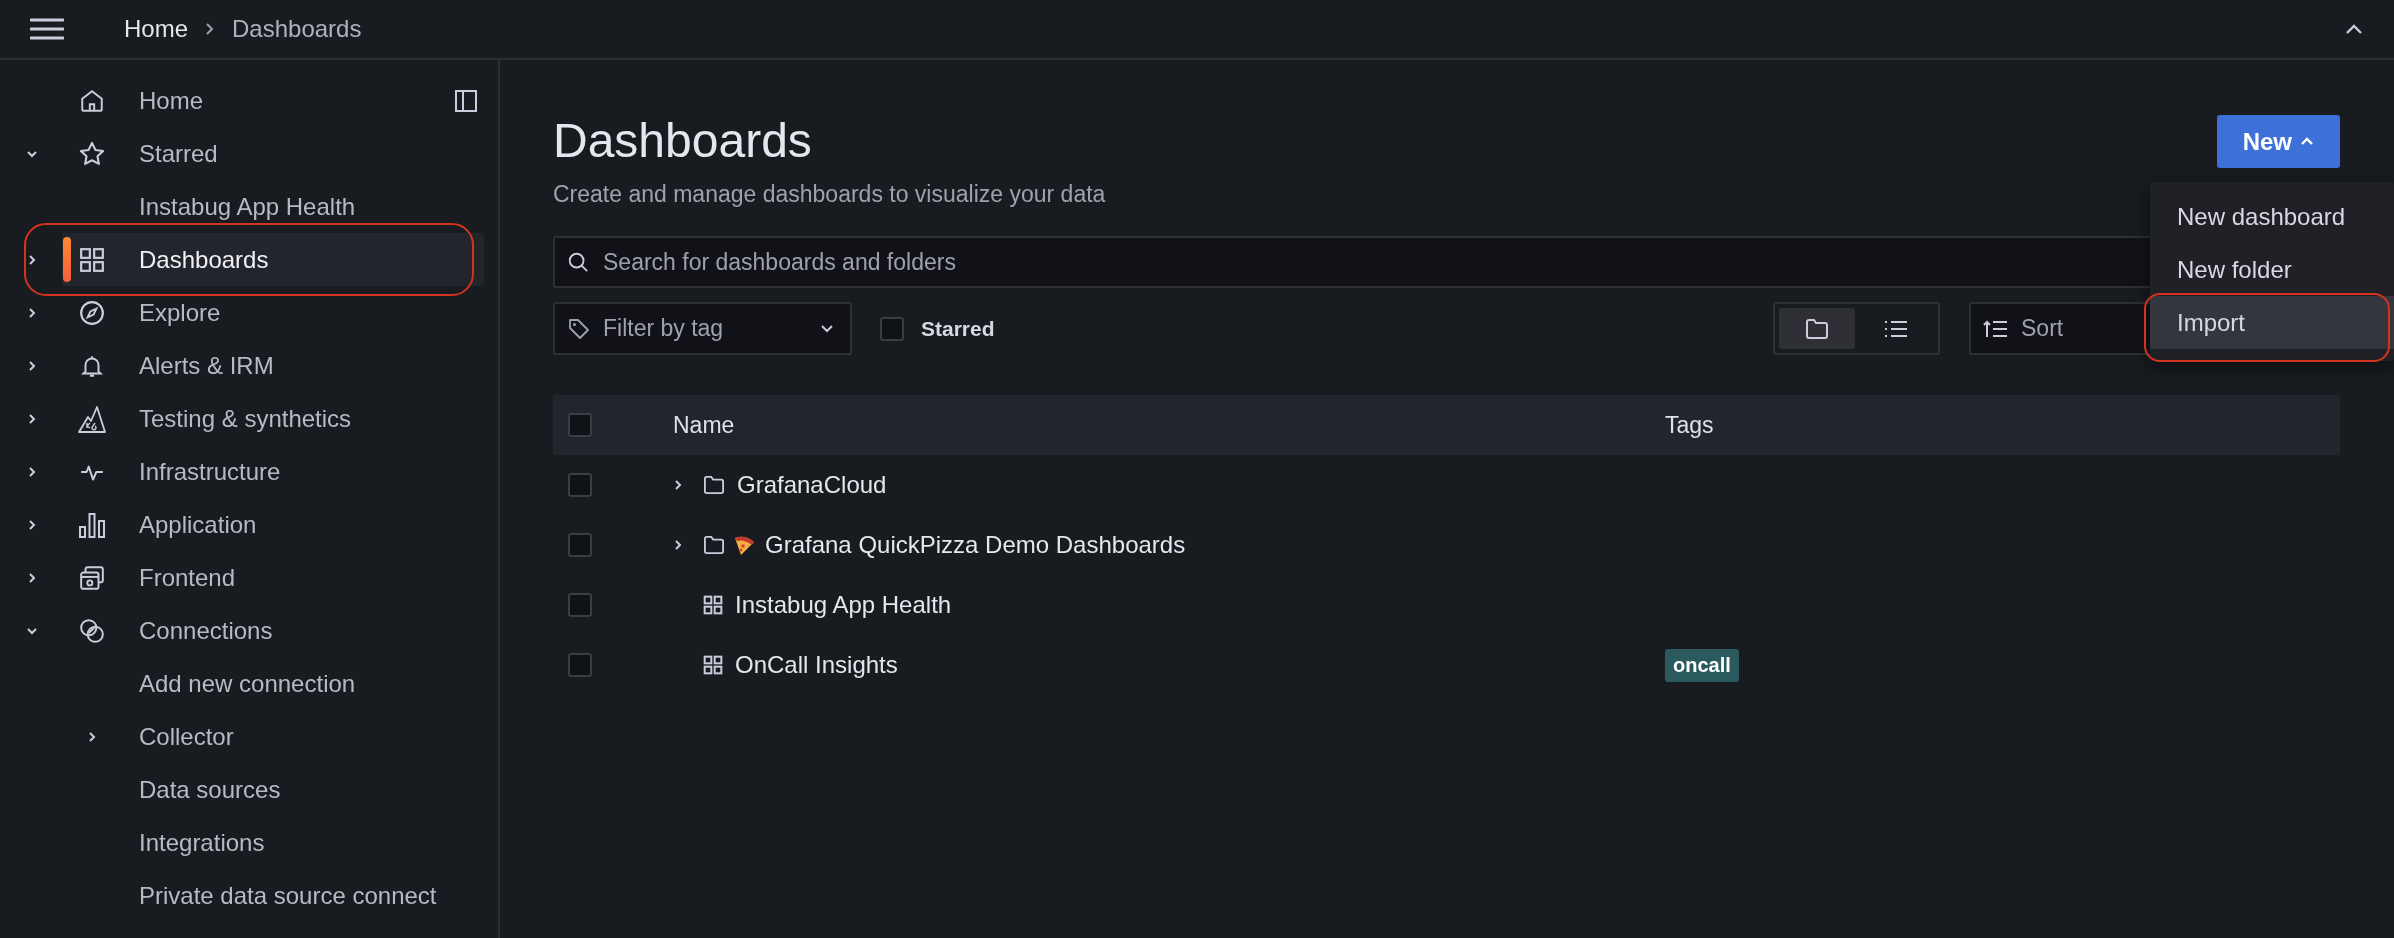  I want to click on column-header: Name, so click(704, 425).